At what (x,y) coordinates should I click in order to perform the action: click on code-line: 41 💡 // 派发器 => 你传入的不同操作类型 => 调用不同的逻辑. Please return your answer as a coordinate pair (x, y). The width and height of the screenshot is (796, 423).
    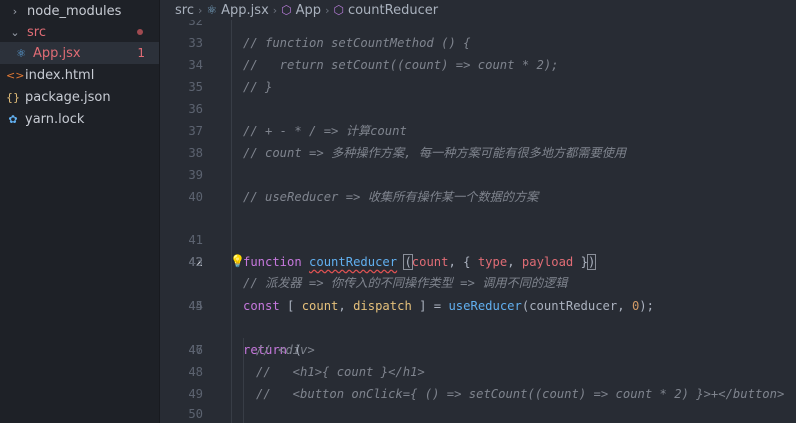
    Looking at the image, I should click on (378, 261).